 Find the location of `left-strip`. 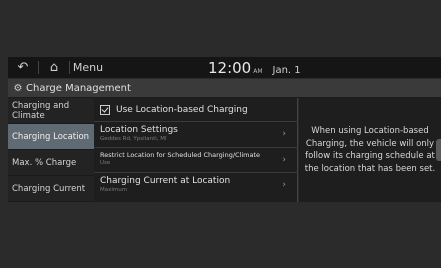

left-strip is located at coordinates (4, 128).